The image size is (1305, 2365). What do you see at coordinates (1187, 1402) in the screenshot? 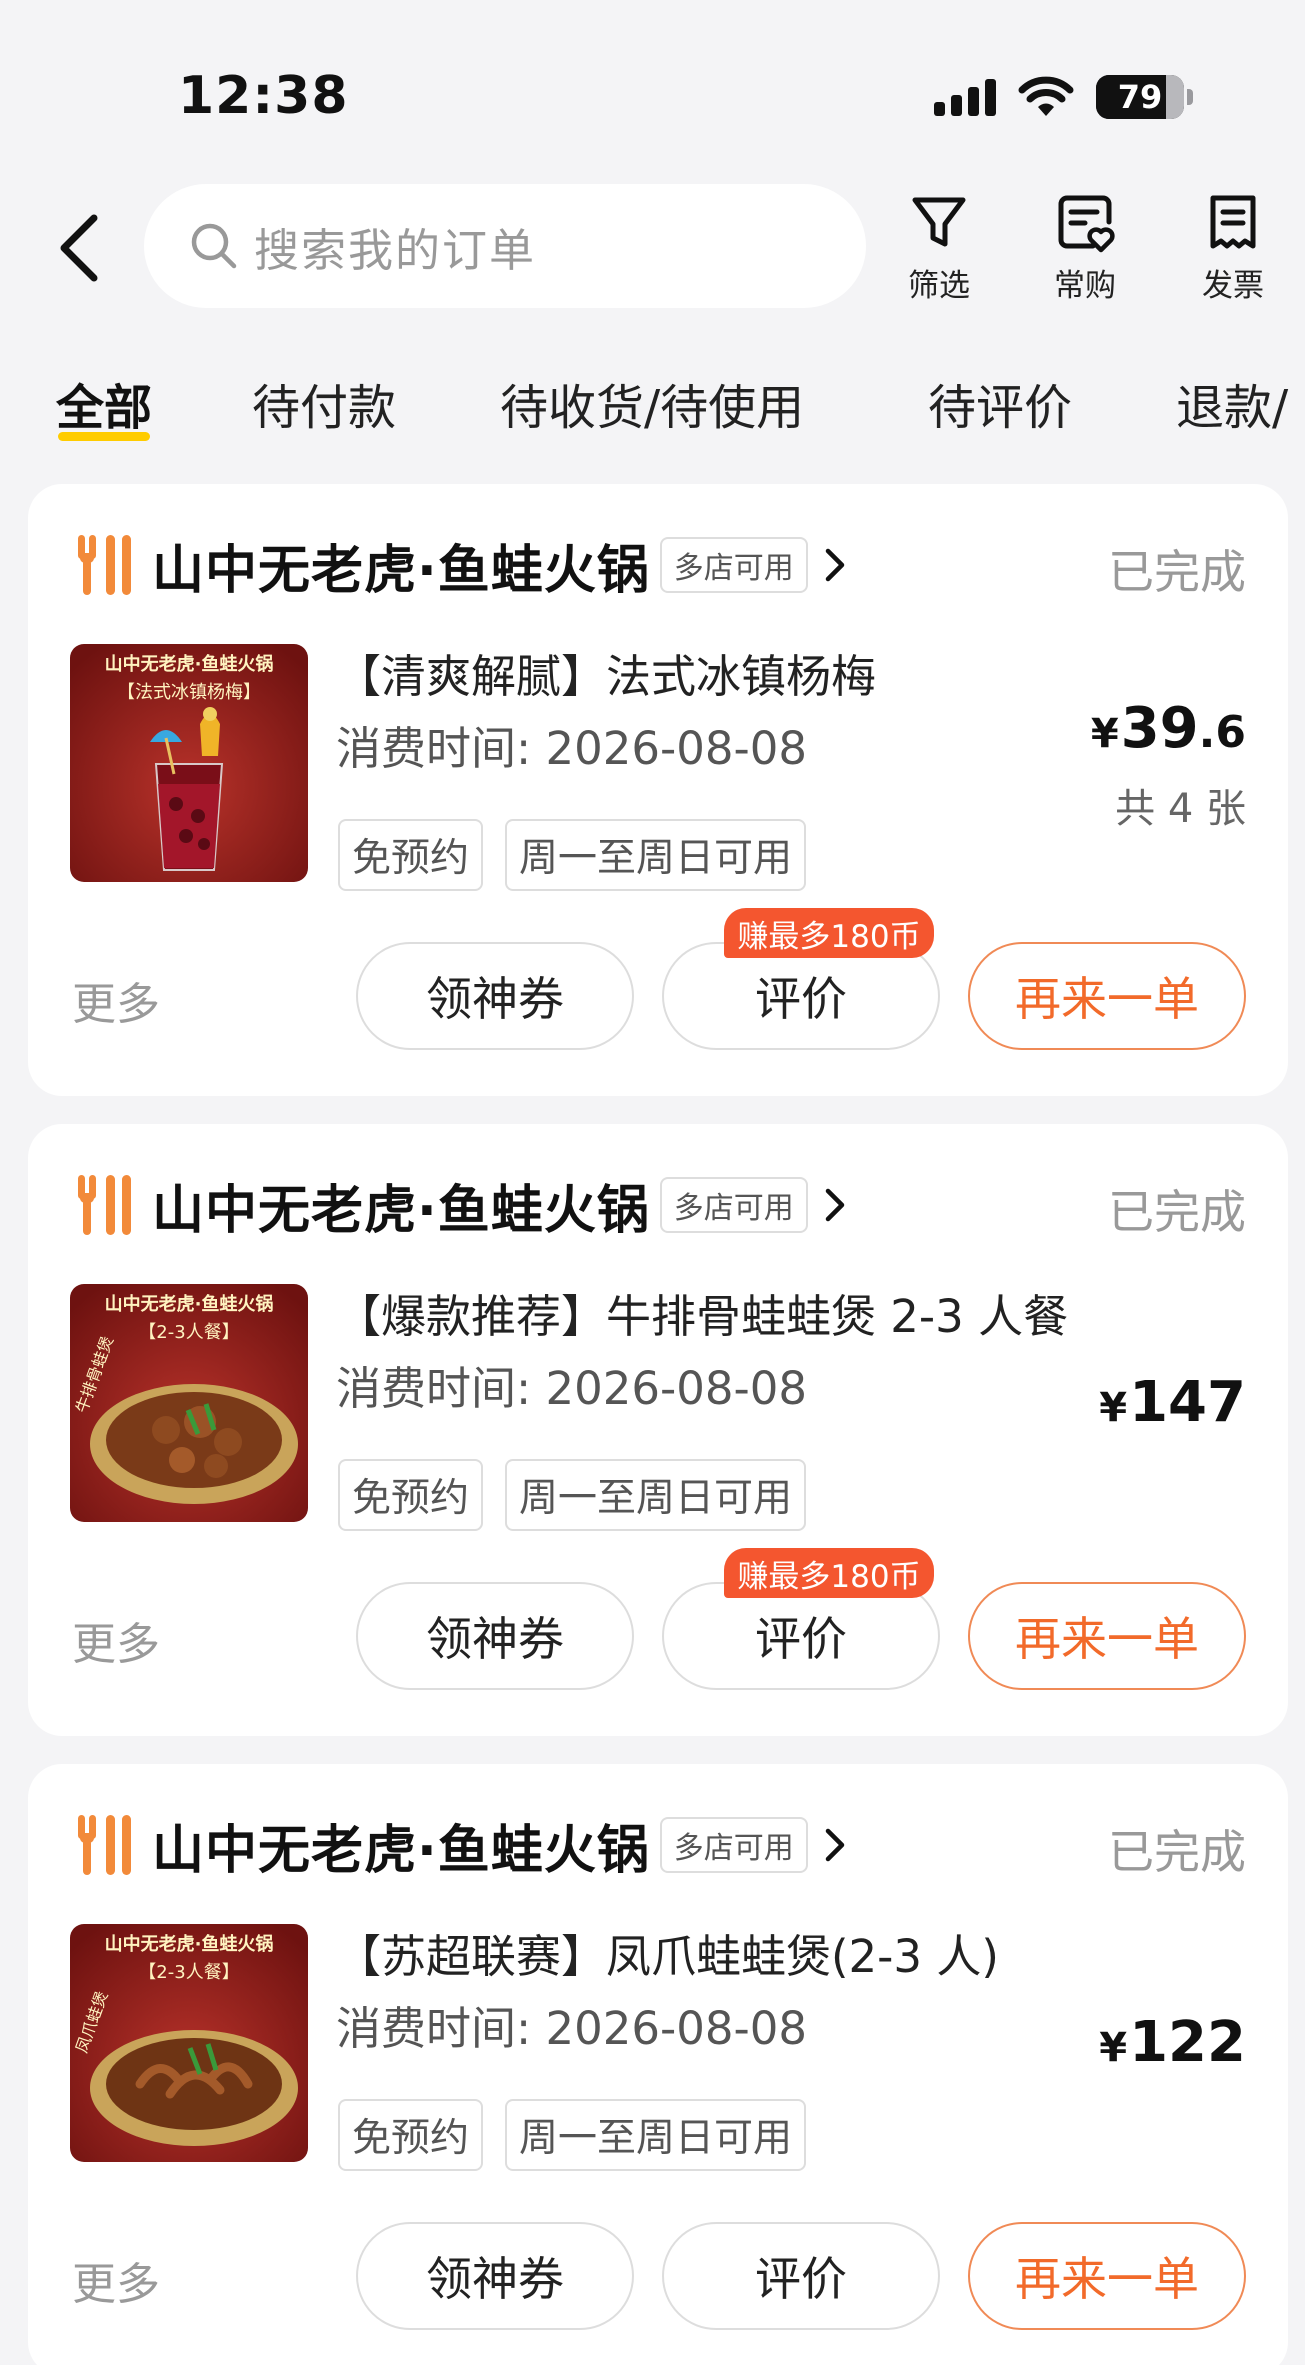
I see `price-integer: 147` at bounding box center [1187, 1402].